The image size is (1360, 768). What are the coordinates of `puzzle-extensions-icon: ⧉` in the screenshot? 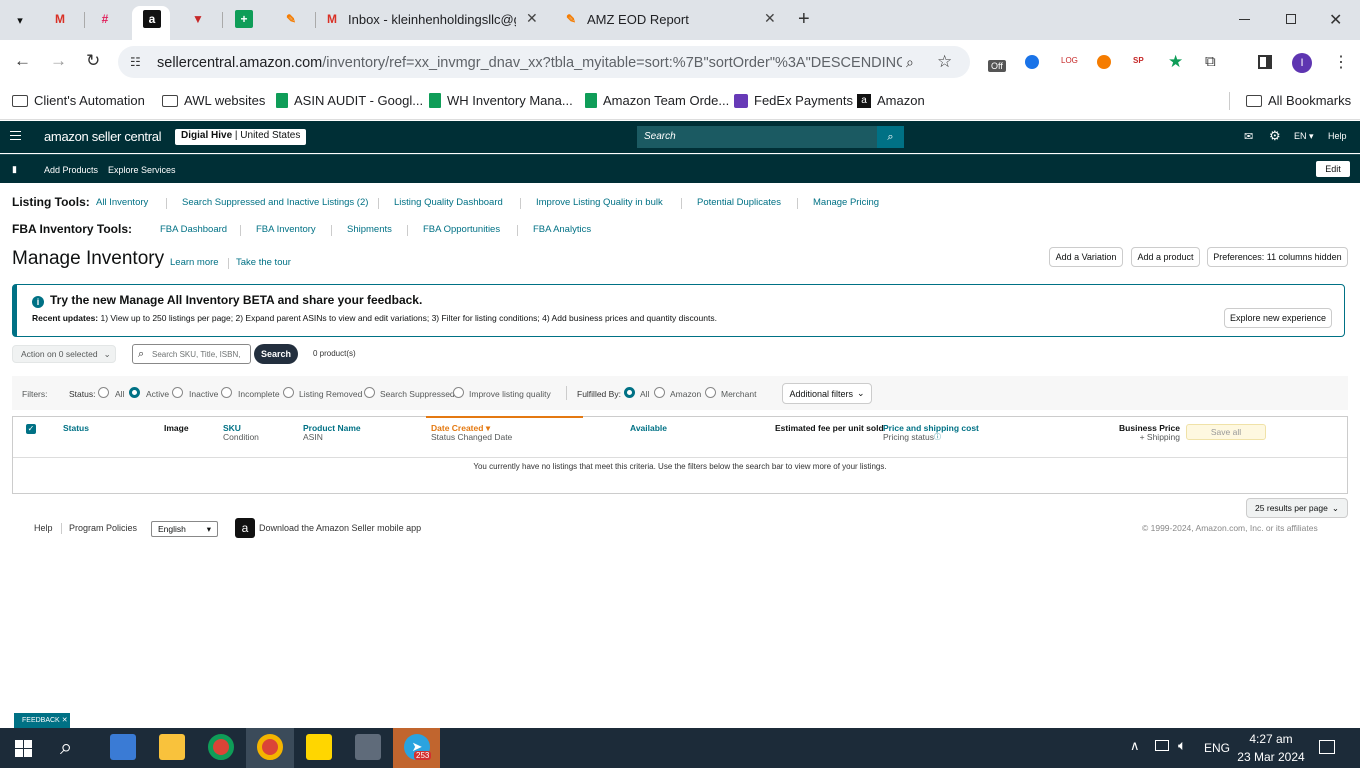 It's located at (1210, 61).